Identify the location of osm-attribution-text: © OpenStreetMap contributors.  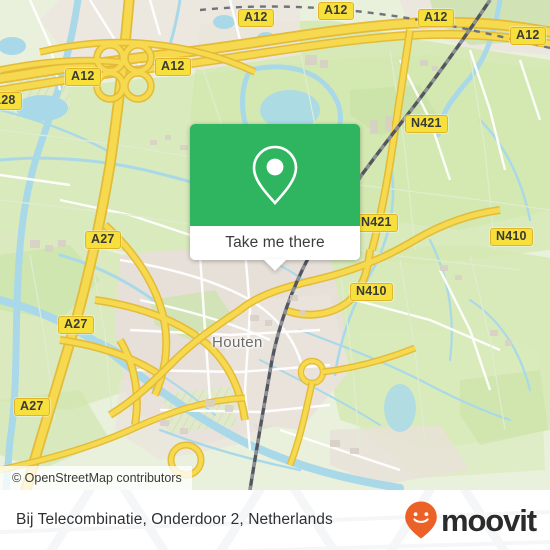
(97, 478).